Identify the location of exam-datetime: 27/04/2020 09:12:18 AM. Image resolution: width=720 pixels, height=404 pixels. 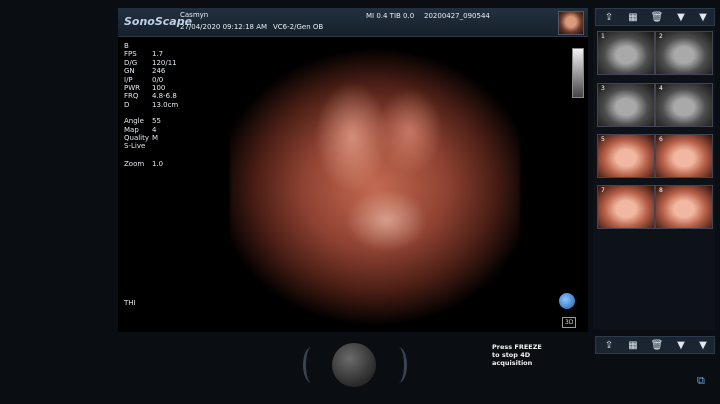
(224, 27).